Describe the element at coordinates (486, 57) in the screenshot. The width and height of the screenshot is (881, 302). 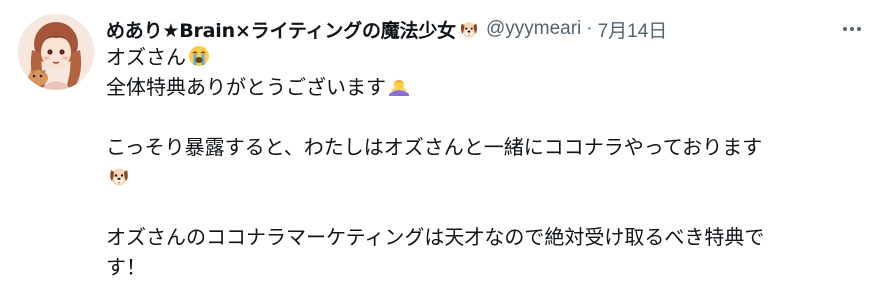
I see `tweet-line-1: オズさん` at that location.